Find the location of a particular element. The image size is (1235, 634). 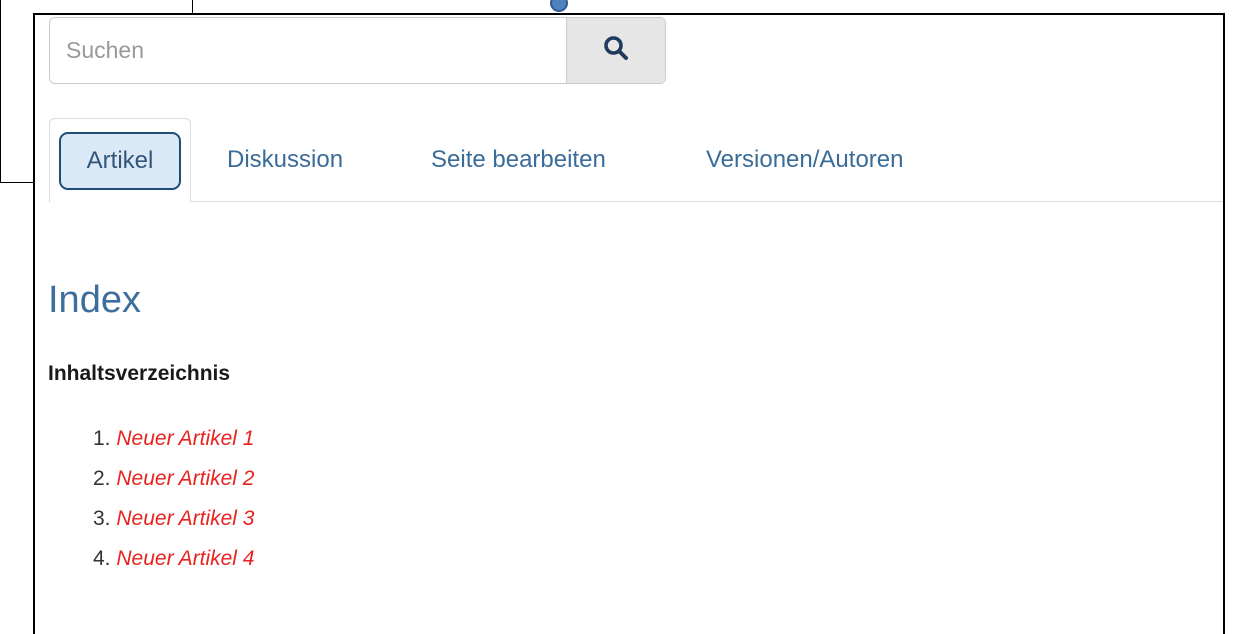

tab-versionen-autoren: Versionen/Autoren is located at coordinates (804, 160).